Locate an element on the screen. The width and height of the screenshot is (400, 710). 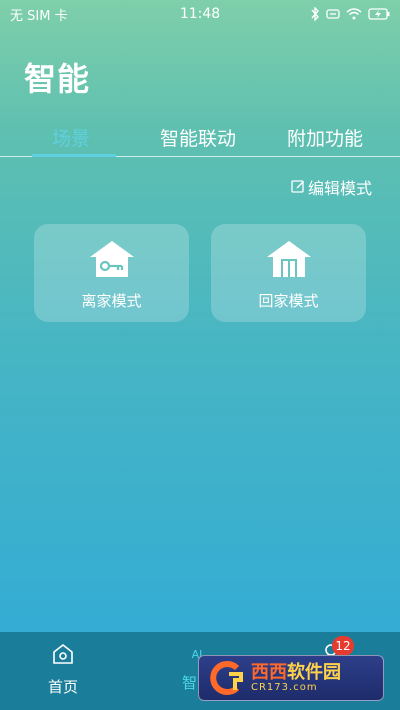
active-tab-indicator is located at coordinates (74, 155).